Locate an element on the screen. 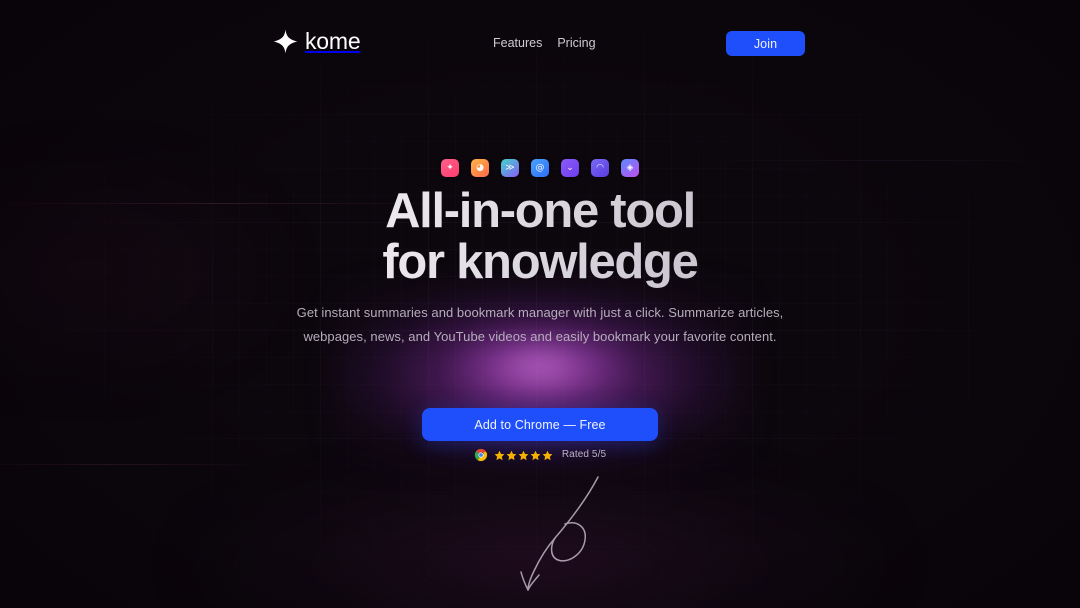 This screenshot has width=1080, height=608. rating-row: Rated 5/5 is located at coordinates (540, 455).